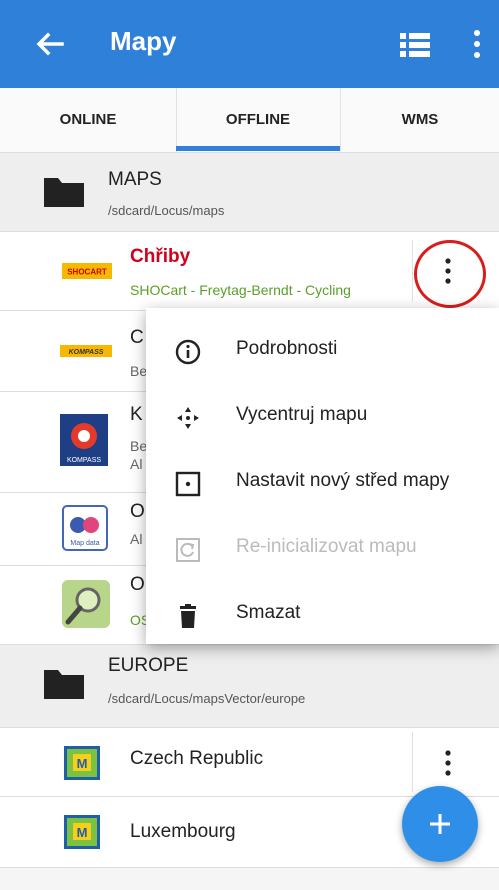 This screenshot has height=890, width=499. What do you see at coordinates (420, 120) in the screenshot?
I see `tab-wms: WMS` at bounding box center [420, 120].